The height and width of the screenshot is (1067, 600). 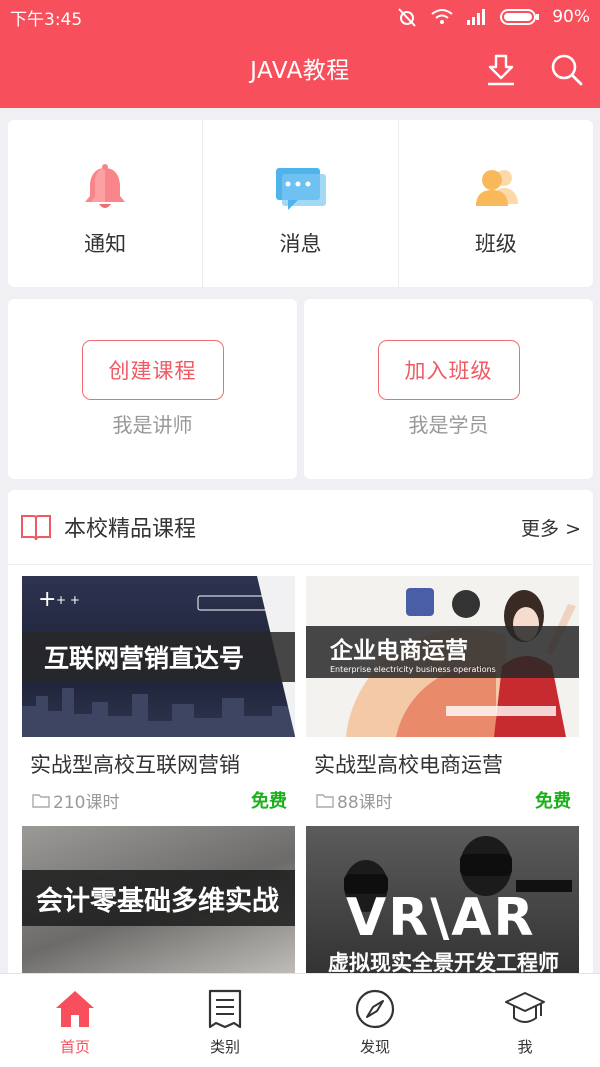 What do you see at coordinates (301, 189) in the screenshot?
I see `chat-icon` at bounding box center [301, 189].